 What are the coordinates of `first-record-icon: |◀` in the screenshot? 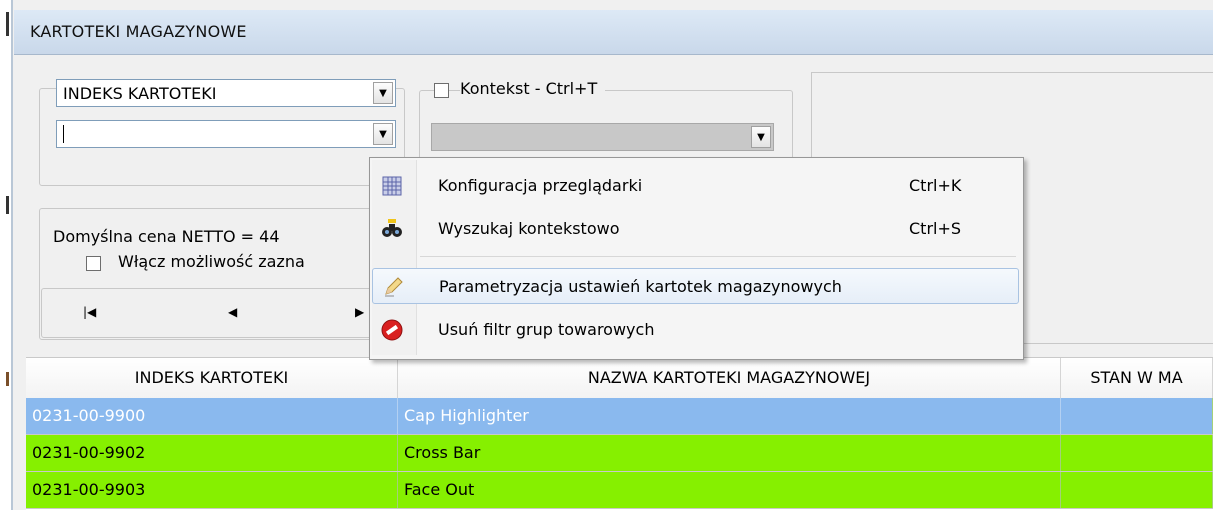 It's located at (89, 312).